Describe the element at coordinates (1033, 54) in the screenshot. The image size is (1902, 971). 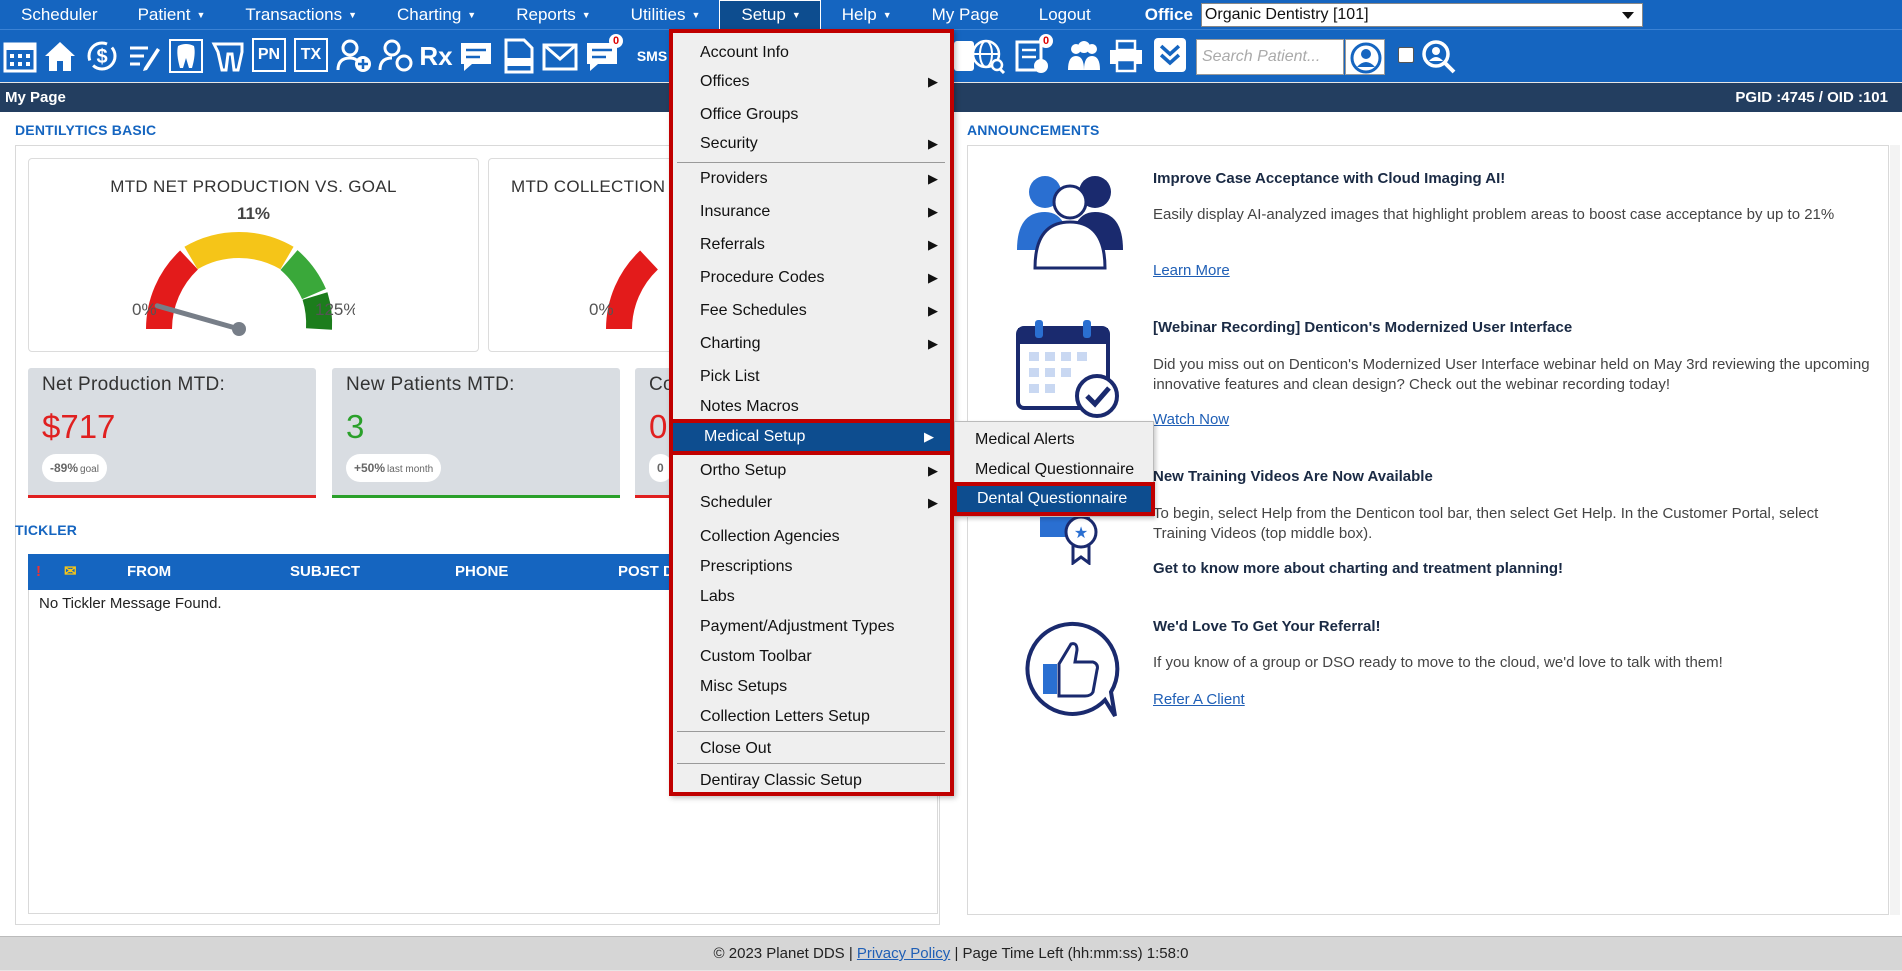
I see `checklist-icon: 0` at that location.